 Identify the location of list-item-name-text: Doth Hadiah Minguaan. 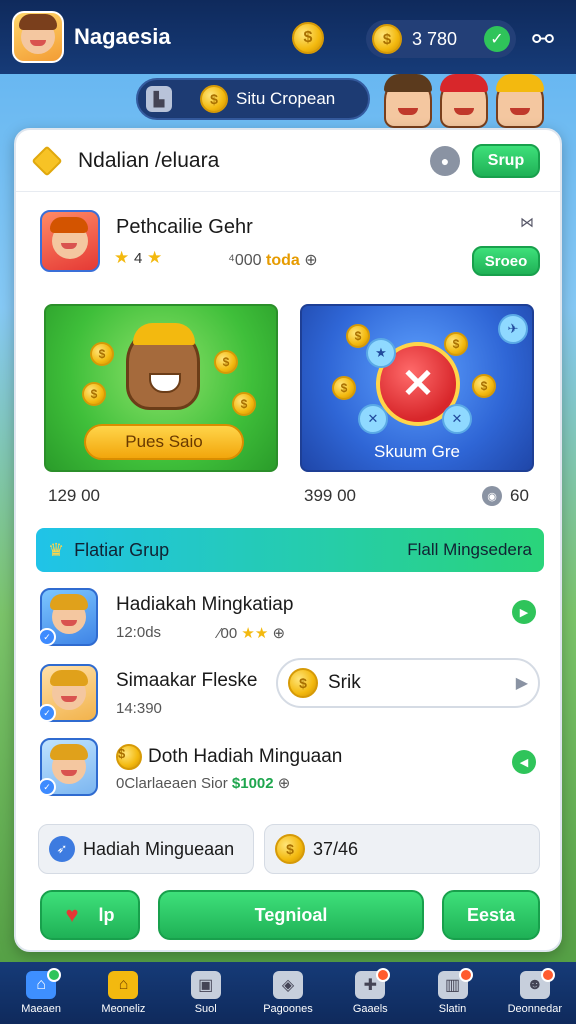
(245, 757).